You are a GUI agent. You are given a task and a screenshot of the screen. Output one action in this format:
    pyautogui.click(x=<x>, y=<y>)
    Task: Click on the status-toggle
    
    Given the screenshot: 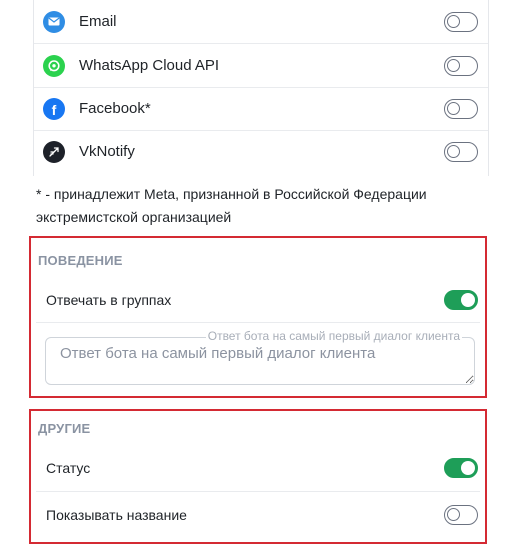 What is the action you would take?
    pyautogui.click(x=461, y=468)
    